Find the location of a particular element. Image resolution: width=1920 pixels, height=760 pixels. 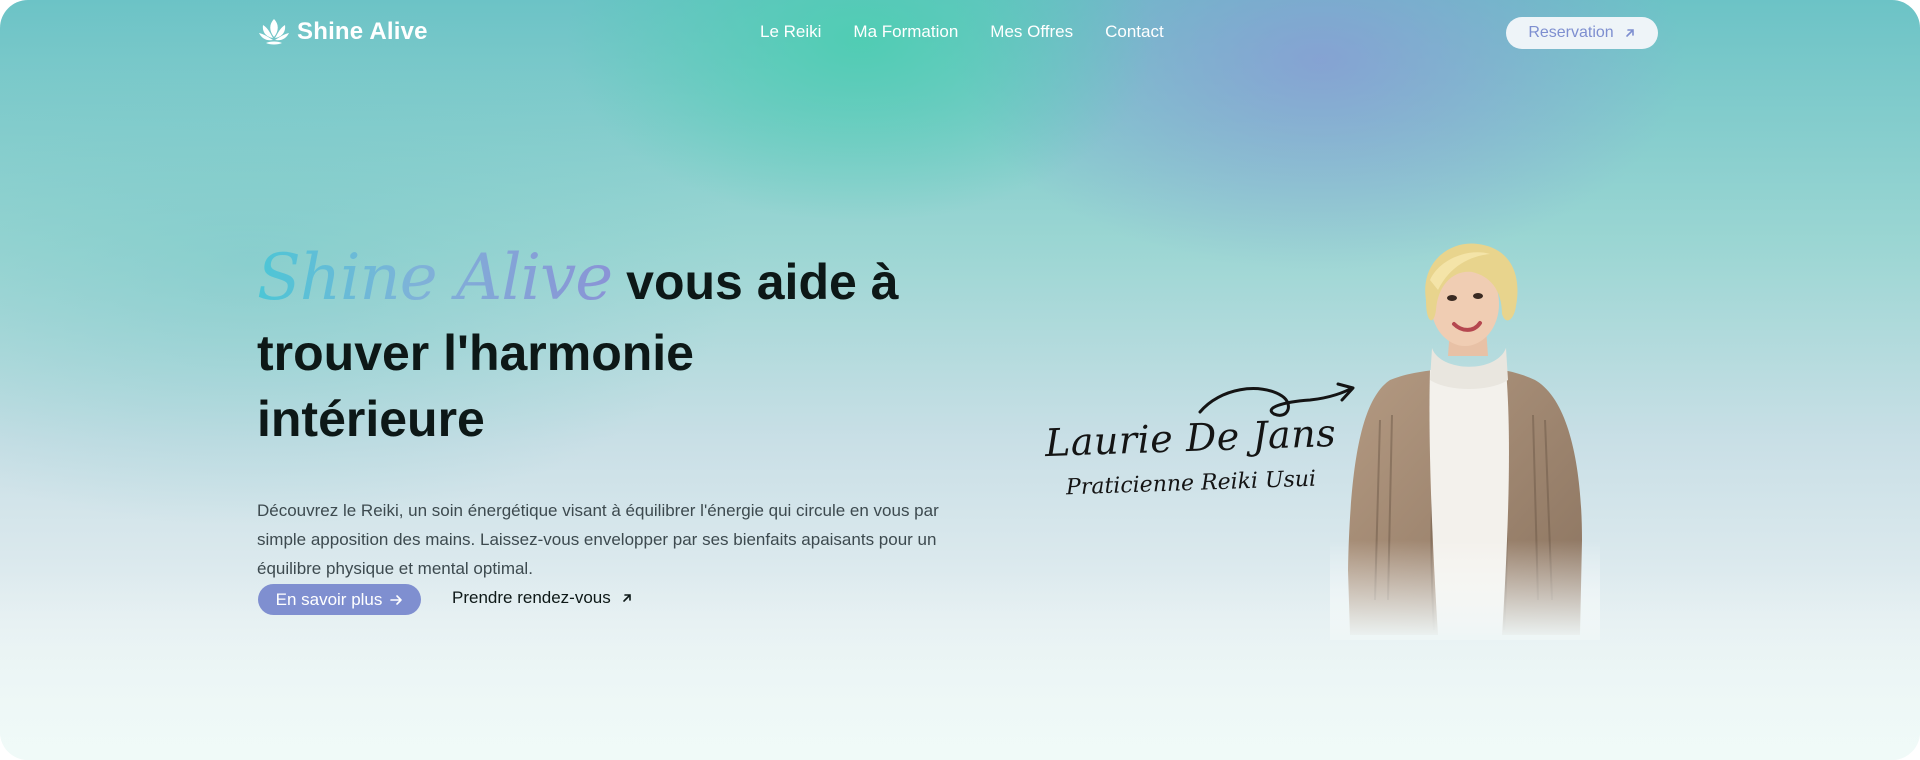

main-nav: Le Reiki Ma Formation Mes Offres Contact is located at coordinates (962, 32).